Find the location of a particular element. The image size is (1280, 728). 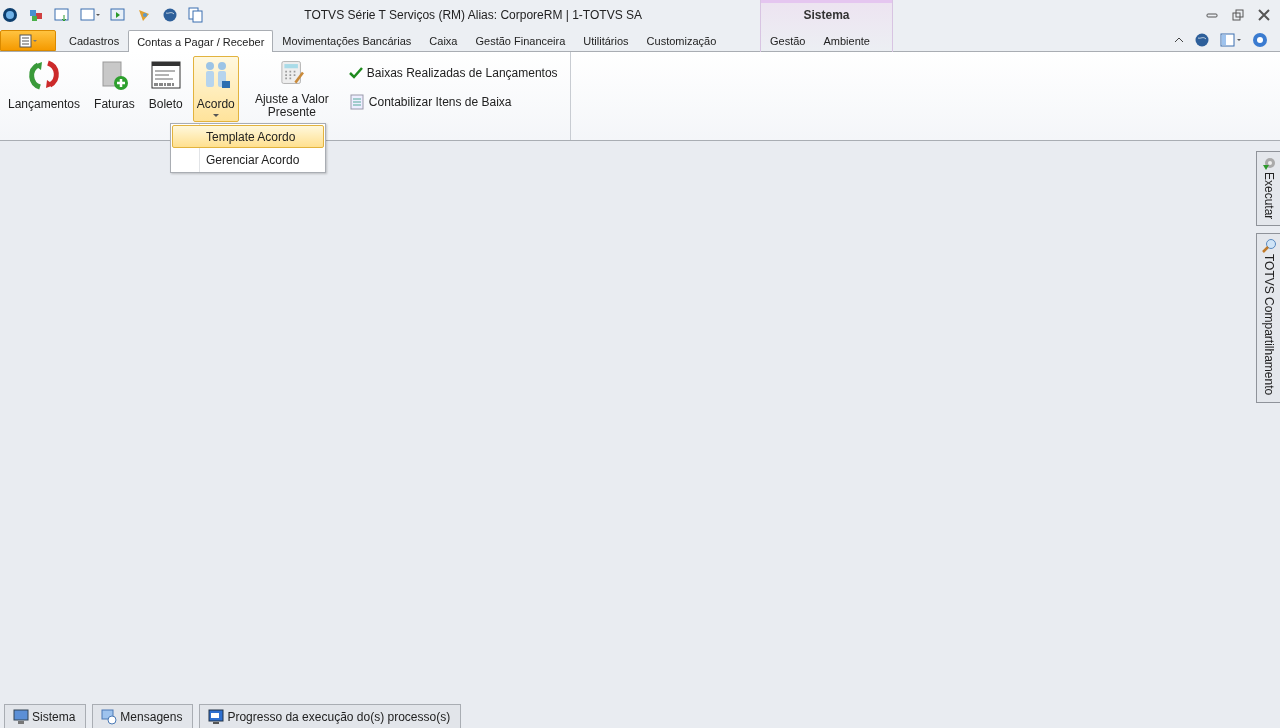

ribbon-tab: Utilitários is located at coordinates (606, 40).